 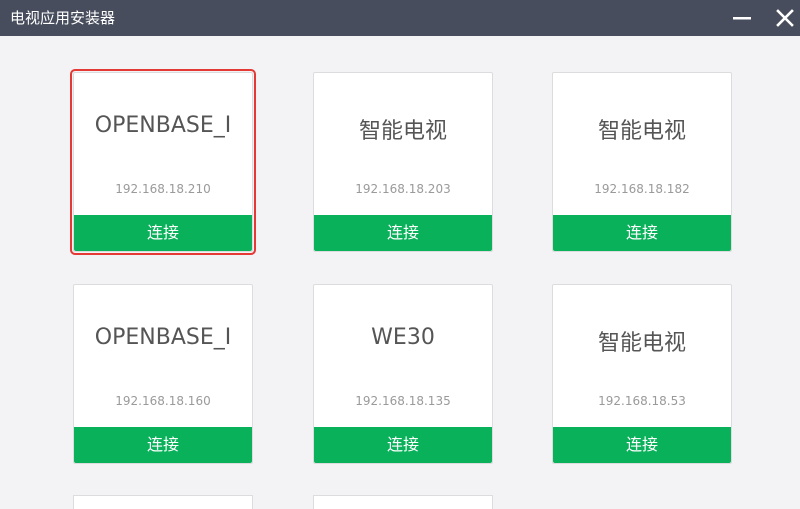 I want to click on device-ip: 192.168.18.160, so click(x=163, y=401).